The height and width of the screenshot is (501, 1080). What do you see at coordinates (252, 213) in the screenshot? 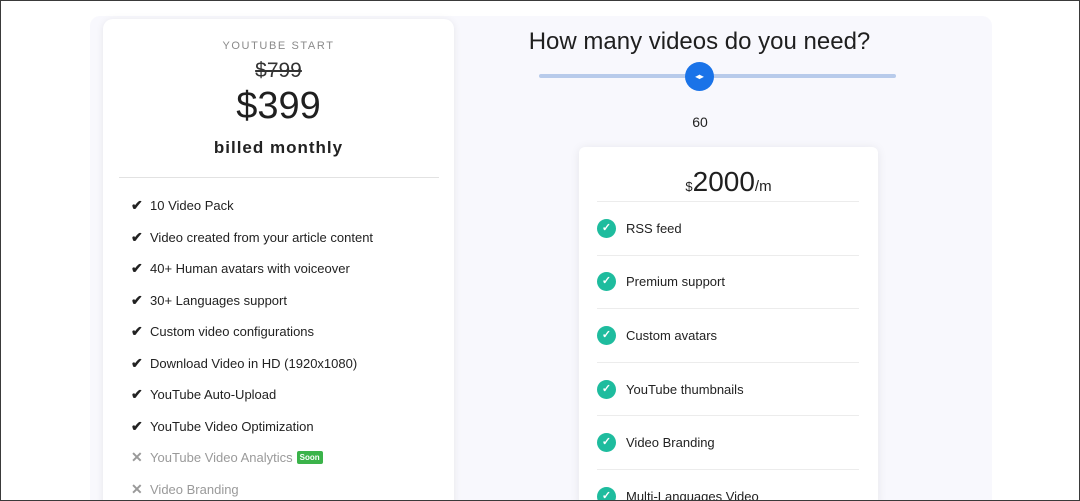
I see `plan-feature-item: ✔ 10 Video Pack` at bounding box center [252, 213].